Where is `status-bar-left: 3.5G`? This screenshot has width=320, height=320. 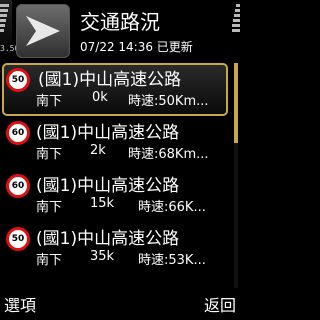
status-bar-left: 3.5G is located at coordinates (9, 30).